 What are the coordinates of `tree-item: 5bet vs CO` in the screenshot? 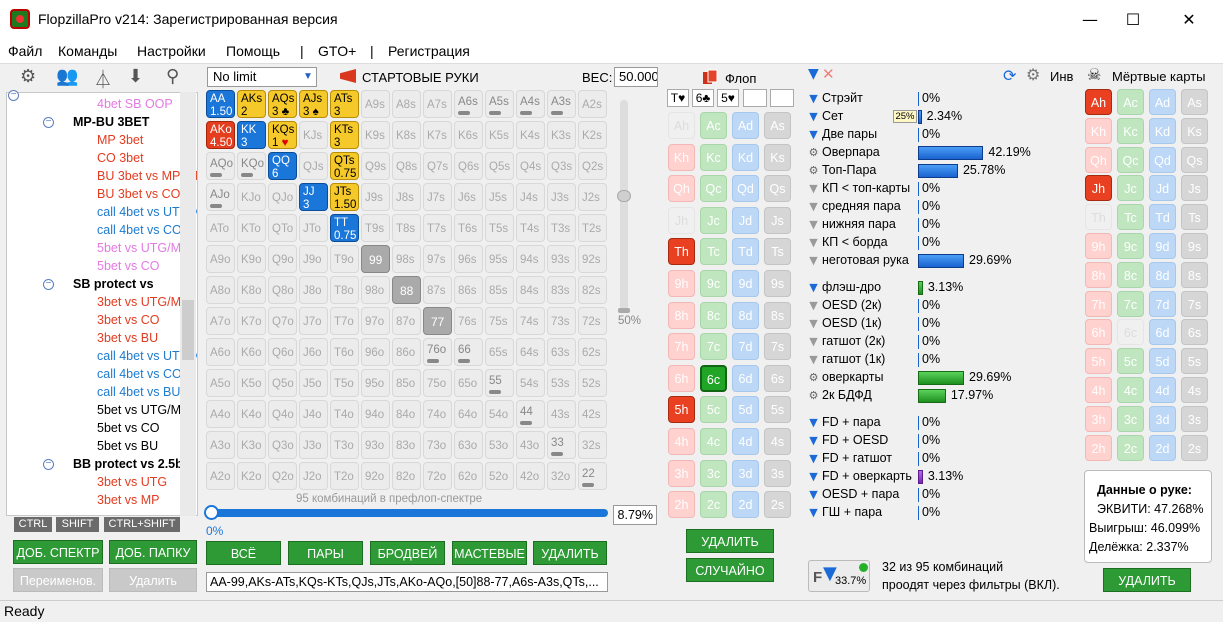 It's located at (128, 428).